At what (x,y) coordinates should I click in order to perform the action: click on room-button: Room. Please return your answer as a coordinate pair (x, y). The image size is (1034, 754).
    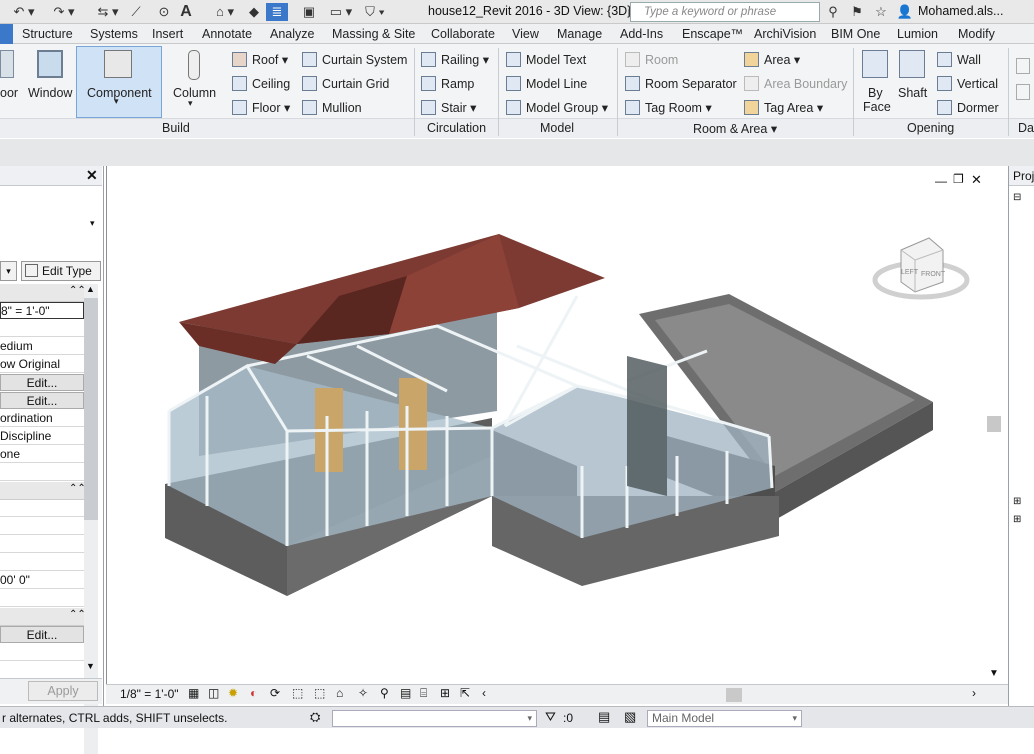
    Looking at the image, I should click on (651, 59).